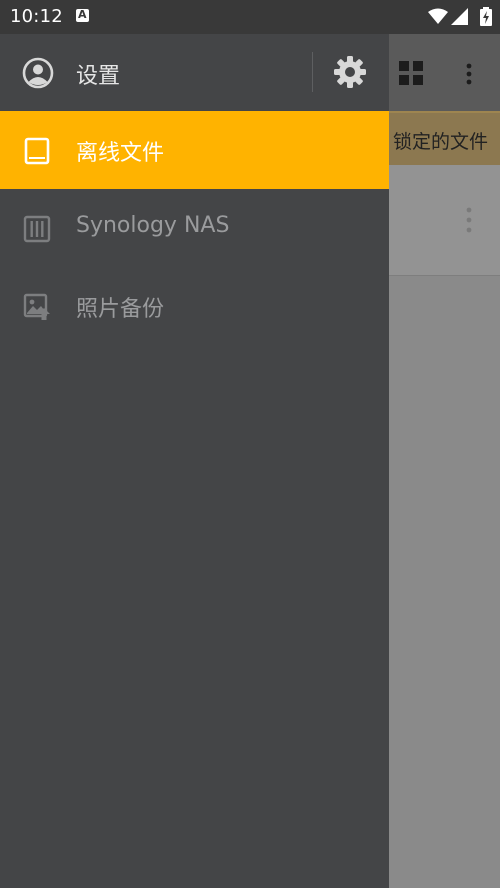 This screenshot has width=500, height=888. I want to click on drawer-item-label: Synology NAS, so click(153, 225).